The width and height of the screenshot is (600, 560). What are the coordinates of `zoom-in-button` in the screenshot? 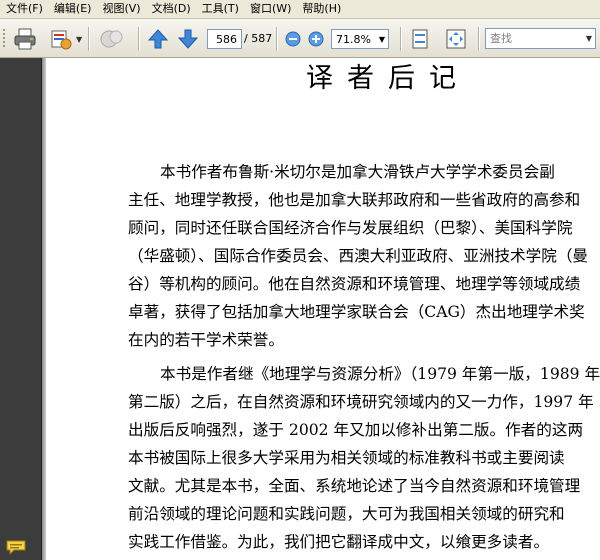 It's located at (316, 39).